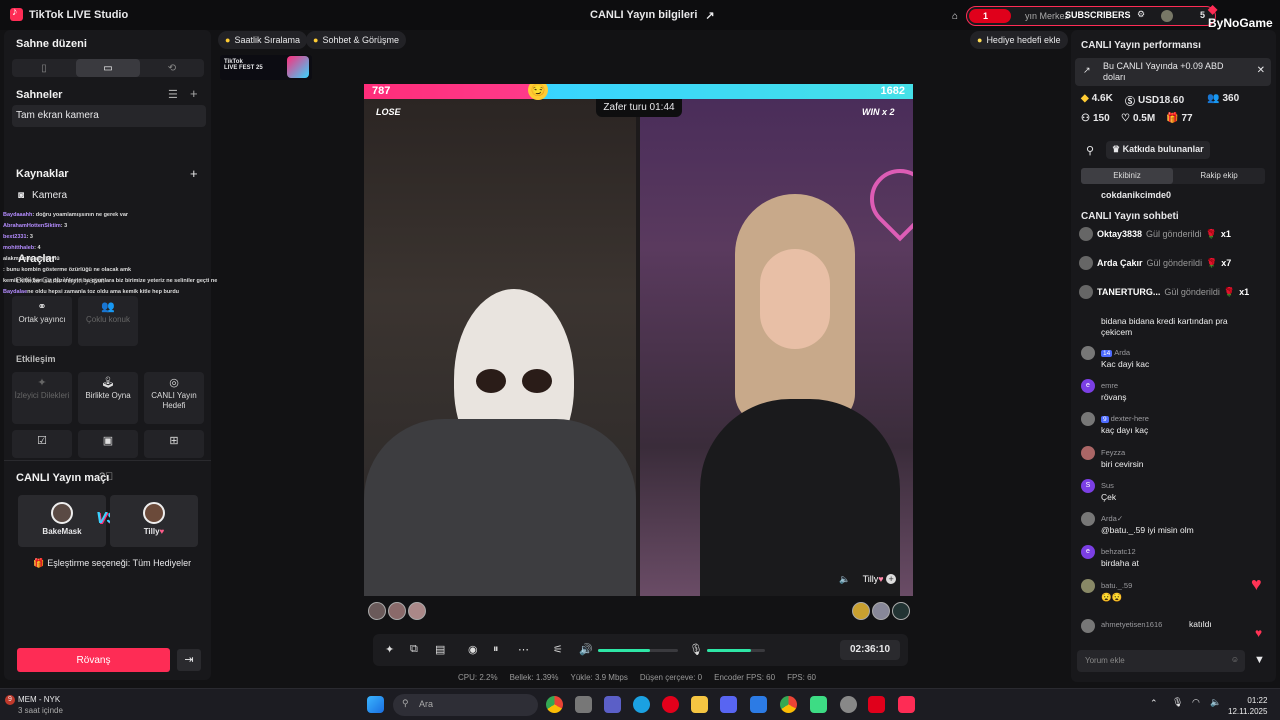 This screenshot has width=1280, height=720. What do you see at coordinates (106, 477) in the screenshot?
I see `help-icon: ?⃝` at bounding box center [106, 477].